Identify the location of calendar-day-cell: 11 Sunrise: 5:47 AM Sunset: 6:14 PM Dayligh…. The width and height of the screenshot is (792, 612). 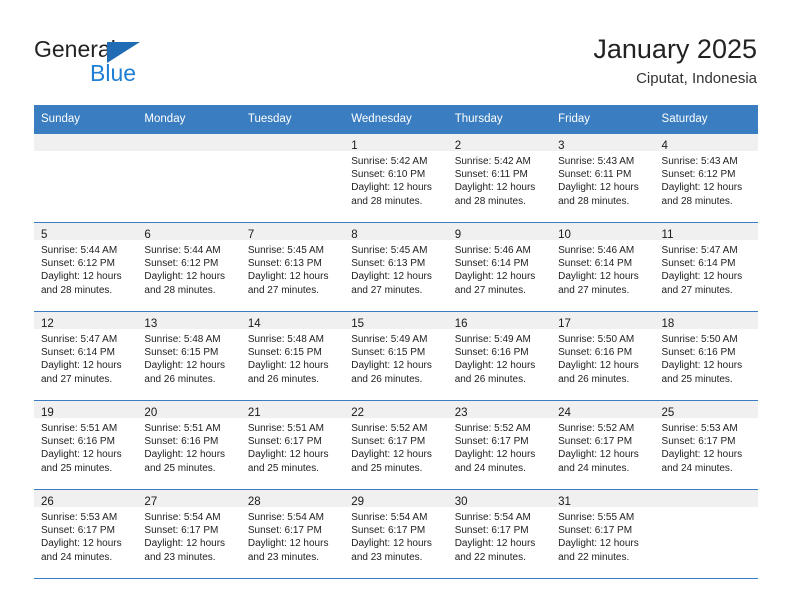
(706, 267).